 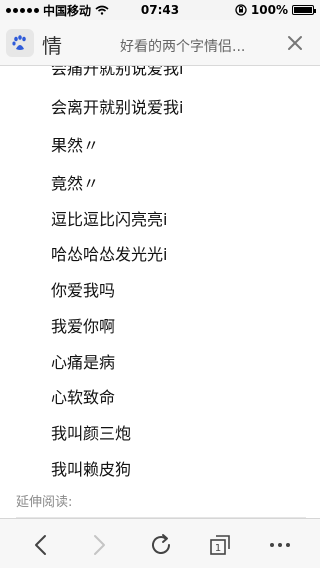 I want to click on list-item: 你爱我吗, so click(x=83, y=290).